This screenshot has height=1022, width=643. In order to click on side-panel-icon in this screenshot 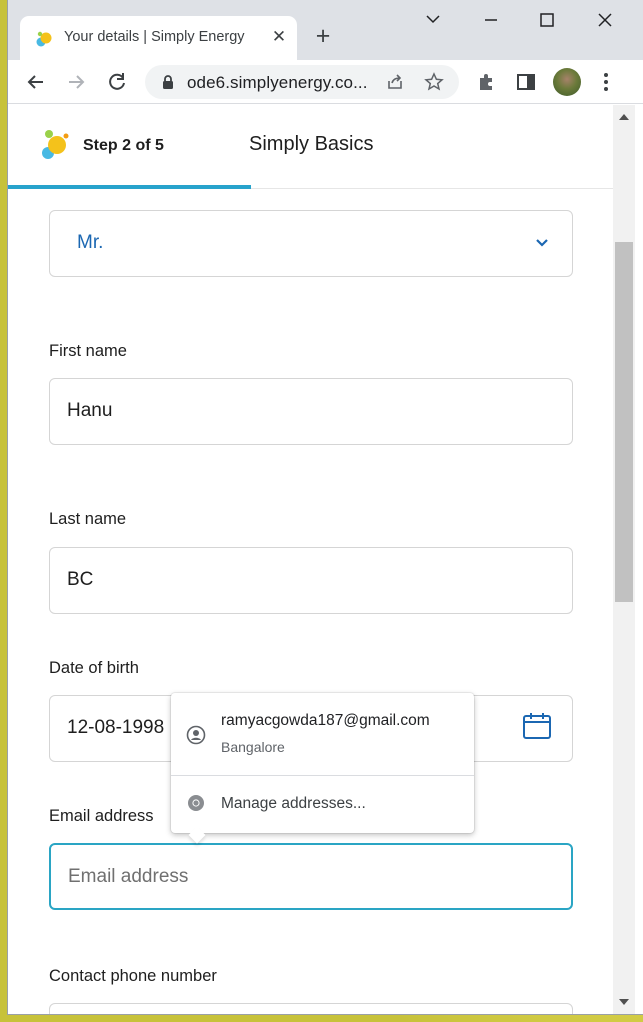, I will do `click(526, 82)`.